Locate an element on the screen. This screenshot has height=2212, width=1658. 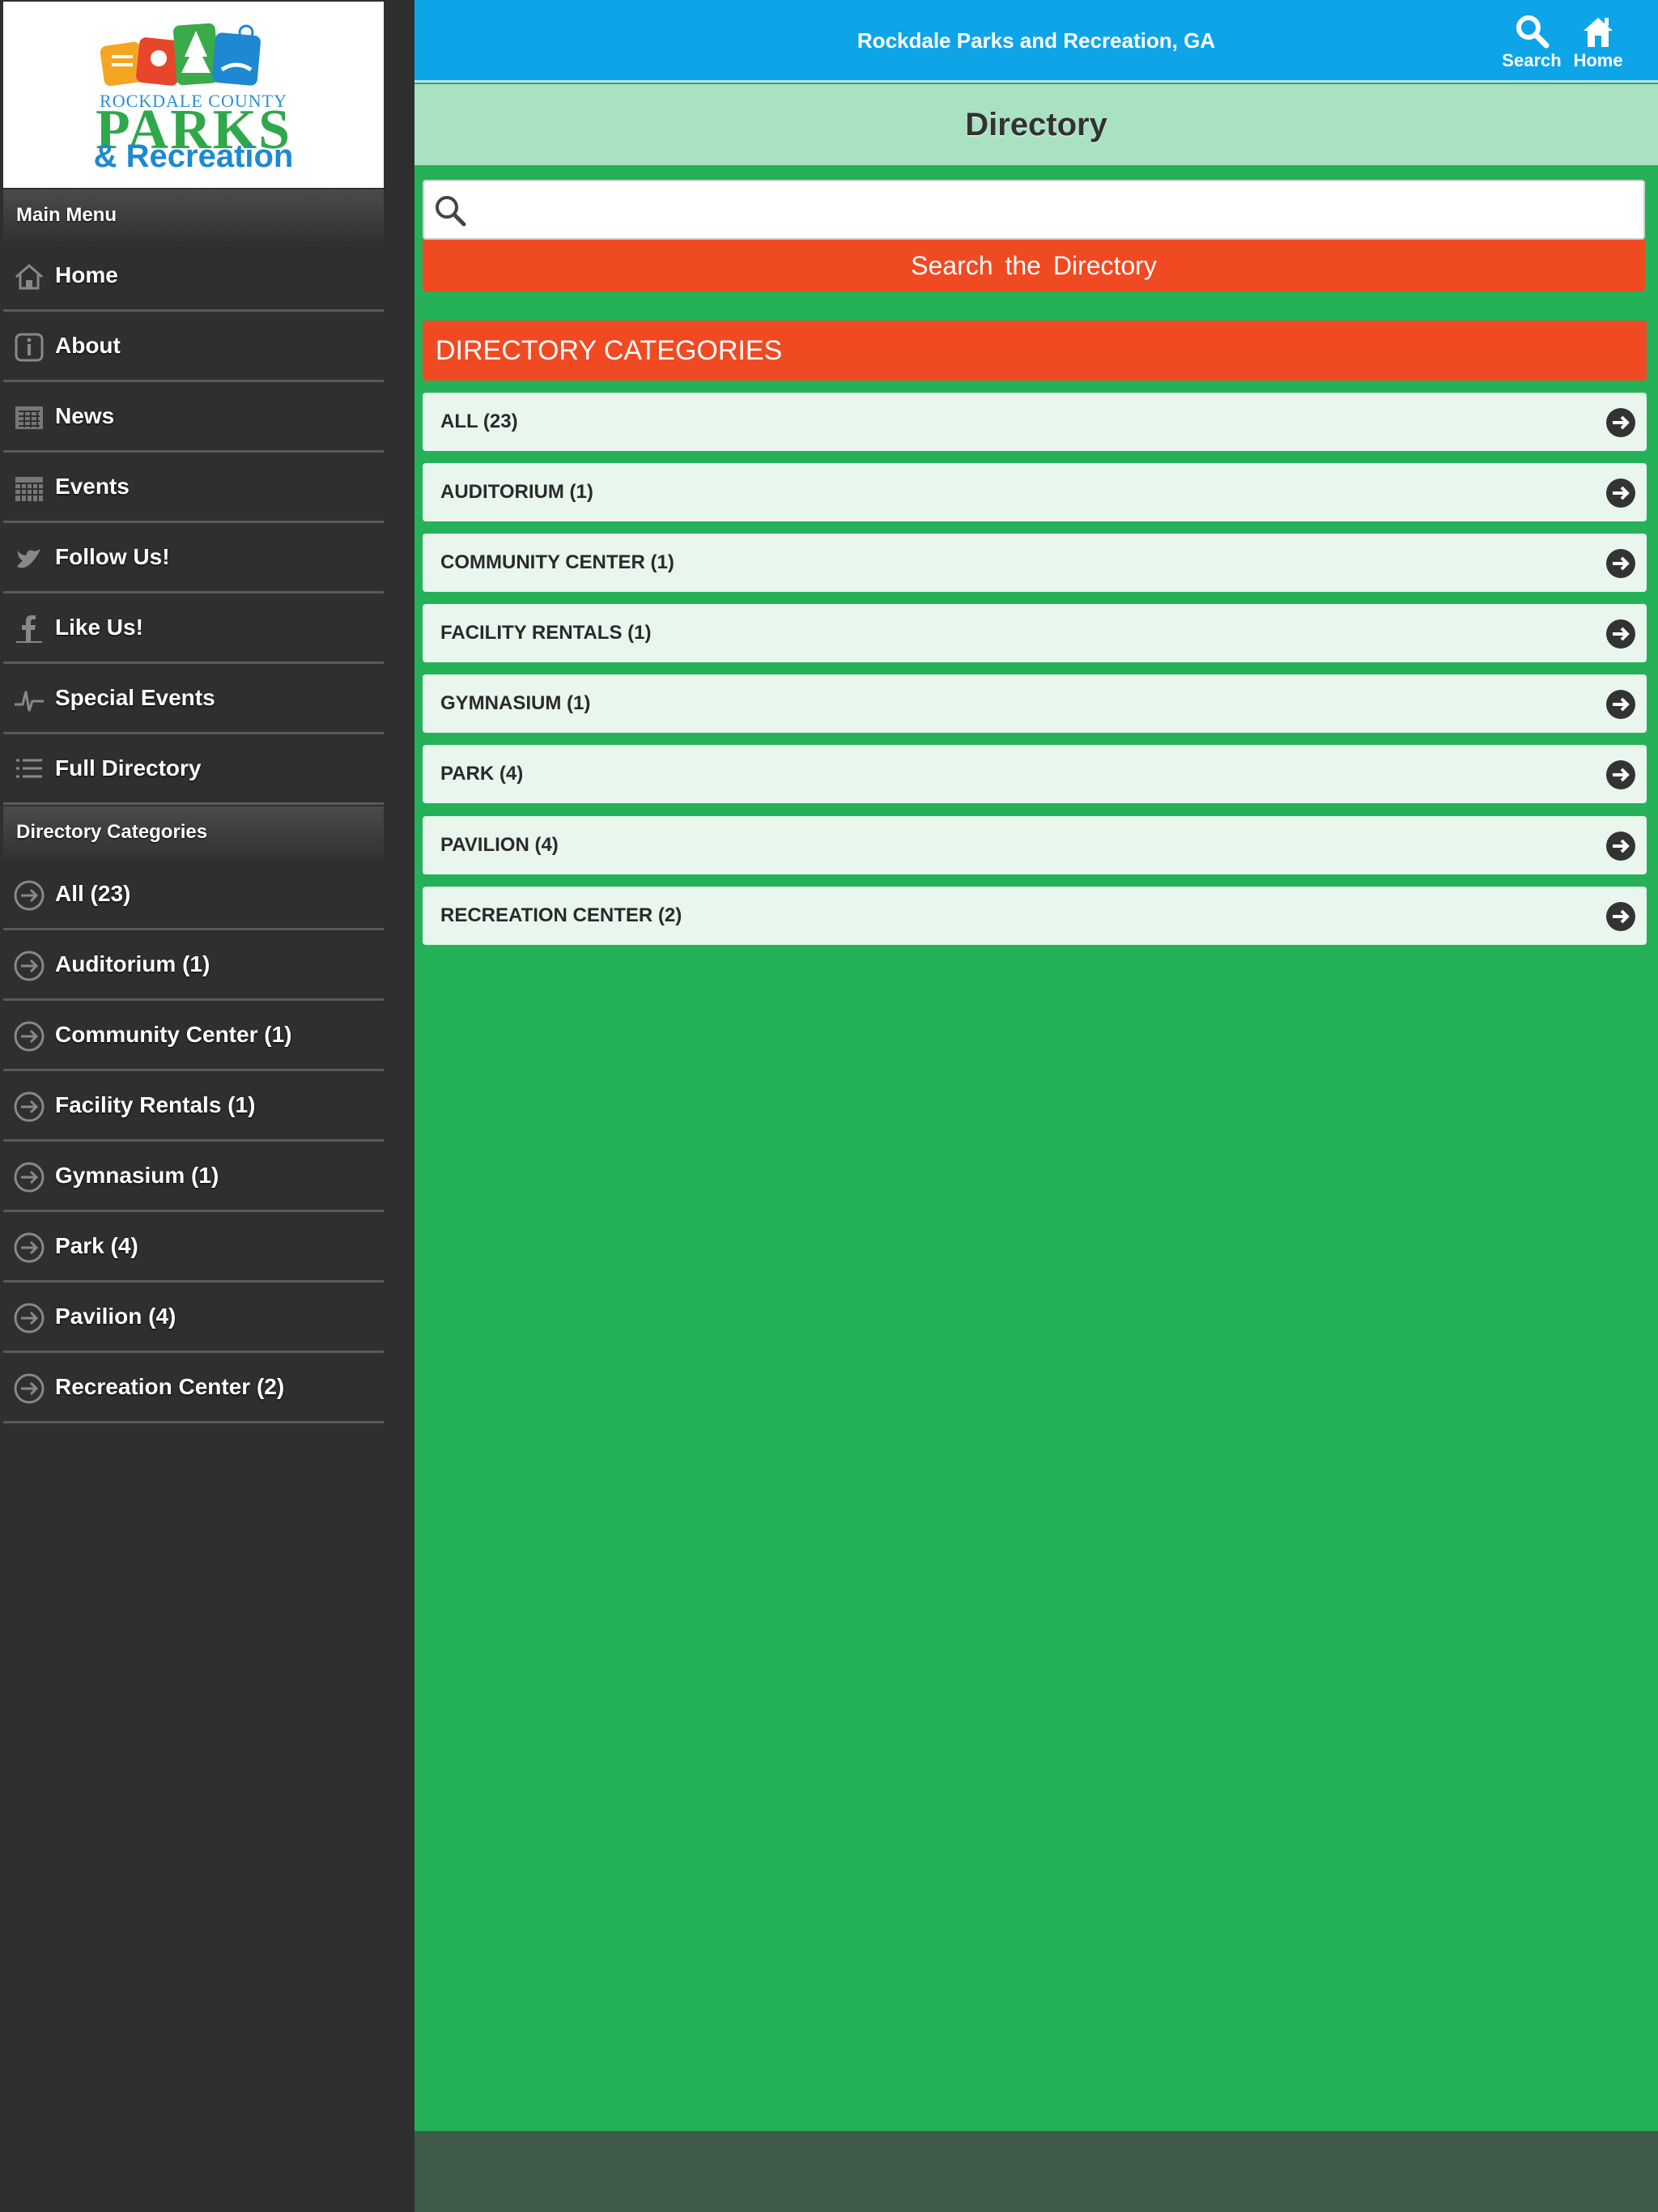
category-label: GYMNASIUM (1) is located at coordinates (515, 703).